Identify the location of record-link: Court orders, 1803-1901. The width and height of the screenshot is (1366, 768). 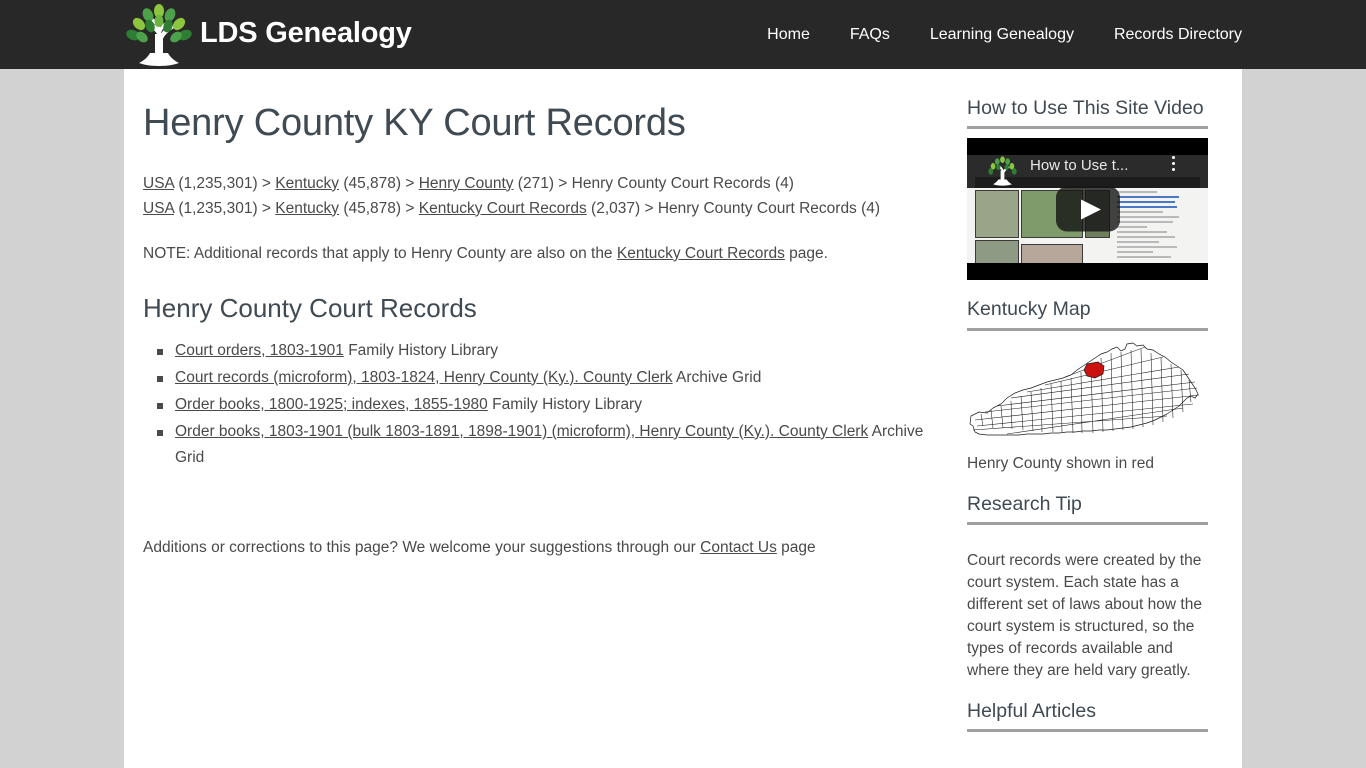
(259, 350).